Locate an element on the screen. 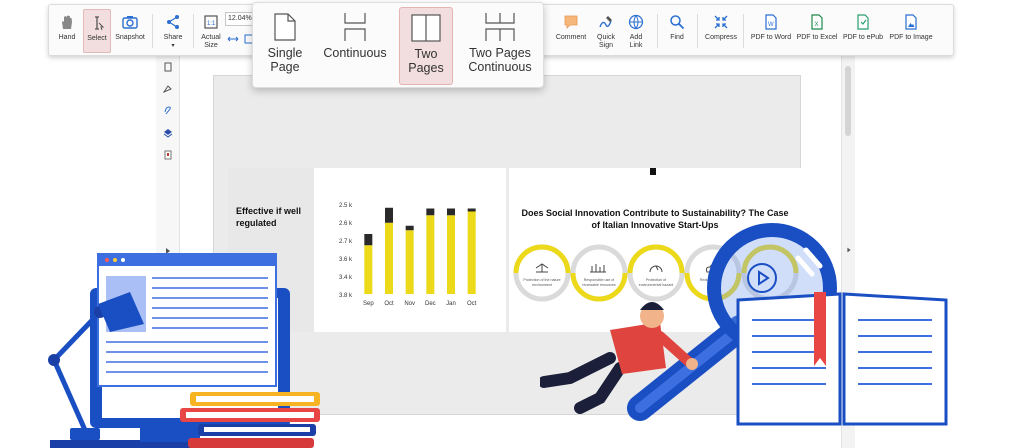  books-illustration is located at coordinates (250, 420).